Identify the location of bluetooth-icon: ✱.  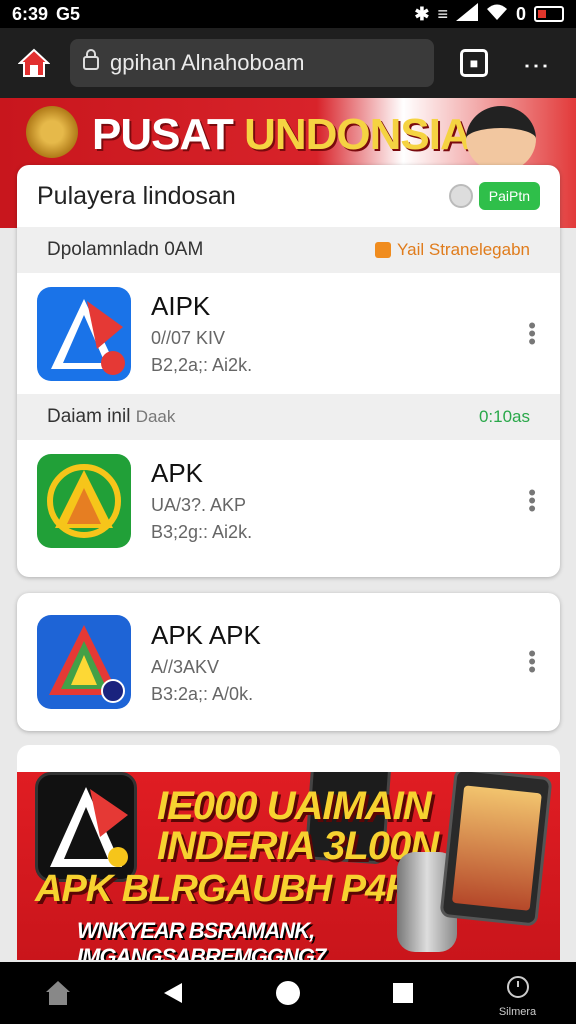
(422, 13).